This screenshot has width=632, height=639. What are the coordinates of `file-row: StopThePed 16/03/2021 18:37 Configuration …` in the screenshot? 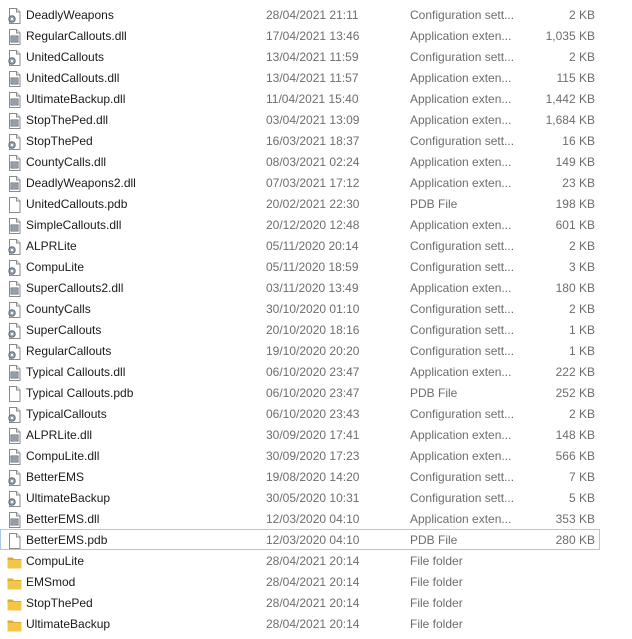 It's located at (300, 140).